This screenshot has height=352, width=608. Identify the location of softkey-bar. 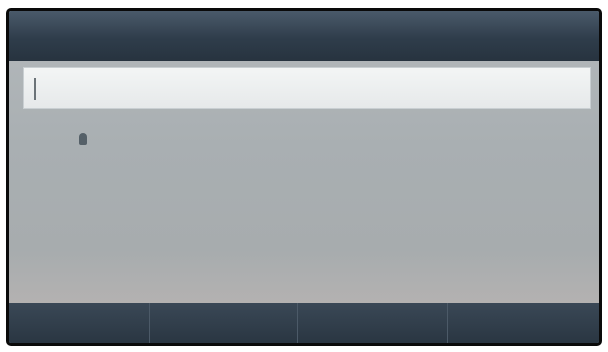
(304, 323).